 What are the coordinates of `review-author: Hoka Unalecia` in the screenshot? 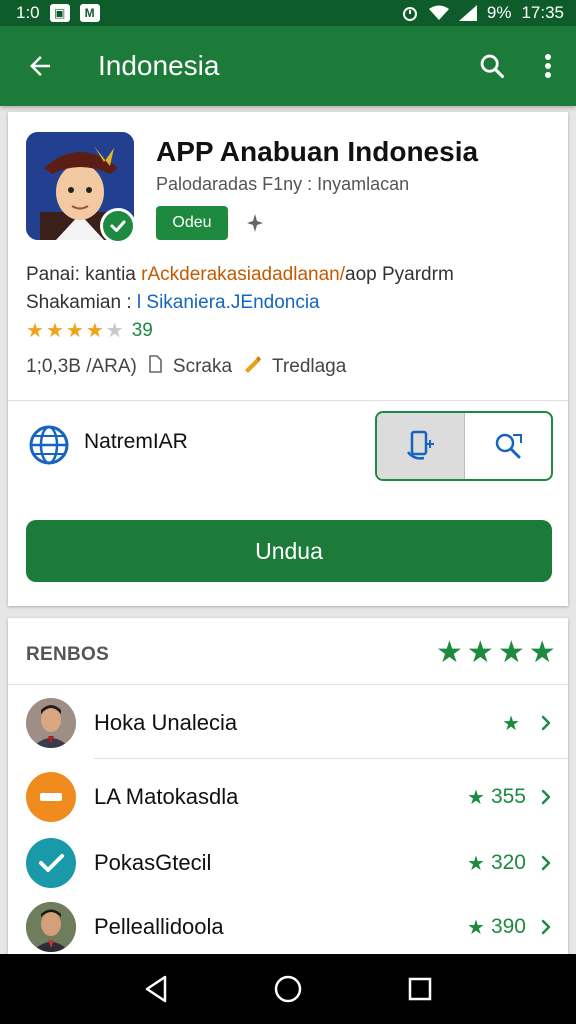 It's located at (166, 722).